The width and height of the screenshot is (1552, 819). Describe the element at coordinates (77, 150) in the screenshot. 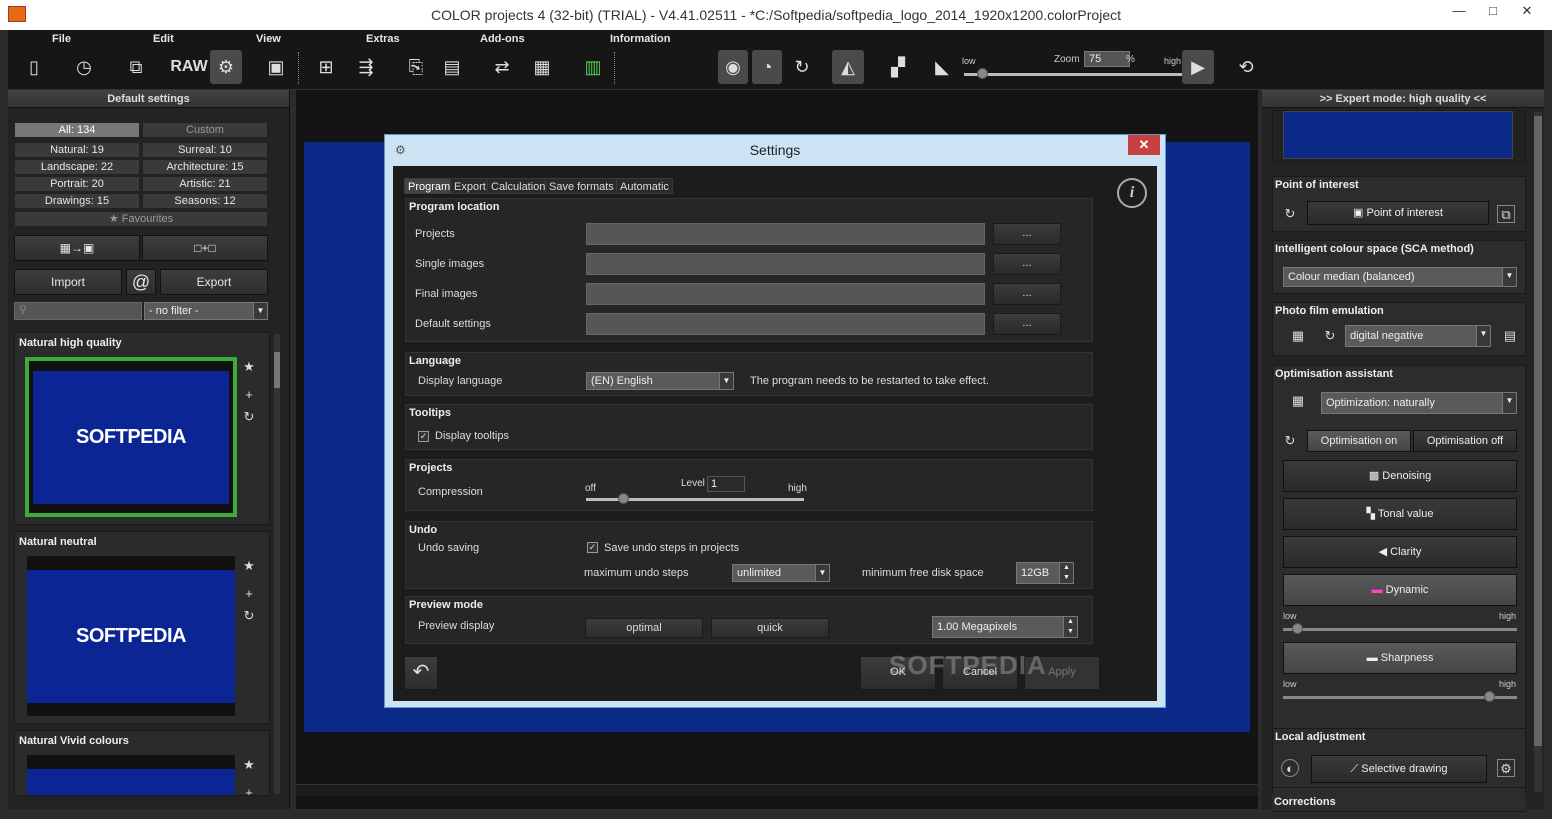

I see `category-natural: Natural: 19` at that location.